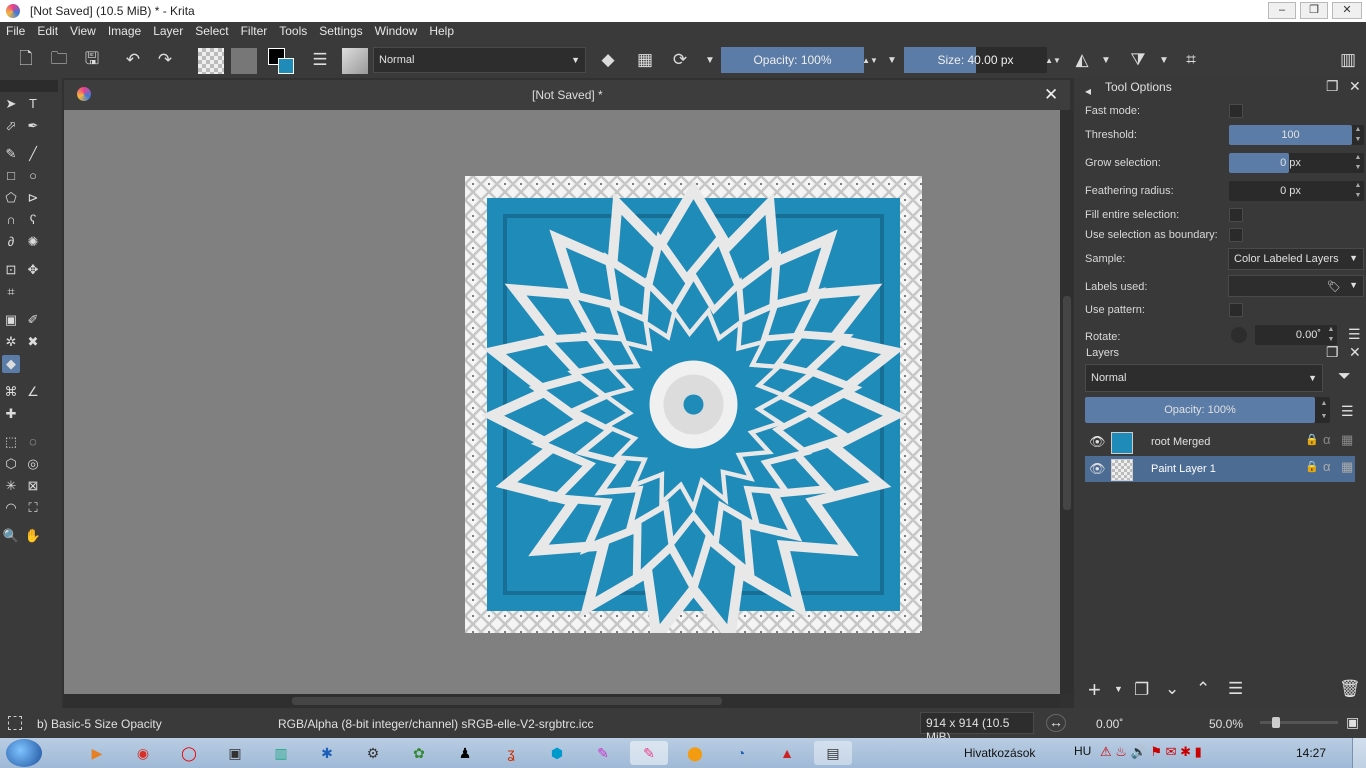 The image size is (1366, 768). Describe the element at coordinates (792, 60) in the screenshot. I see `opacity-slider: Opacity: 100%` at that location.